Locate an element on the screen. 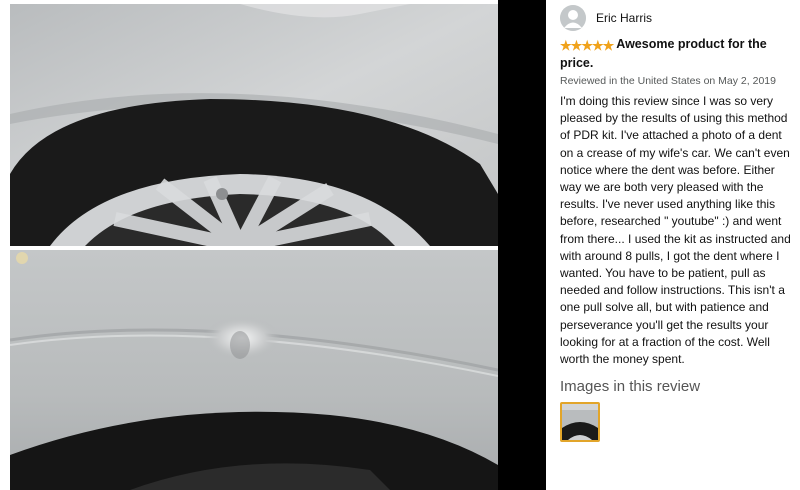 Image resolution: width=800 pixels, height=490 pixels. reviewer-profile: Eric Harris is located at coordinates (680, 18).